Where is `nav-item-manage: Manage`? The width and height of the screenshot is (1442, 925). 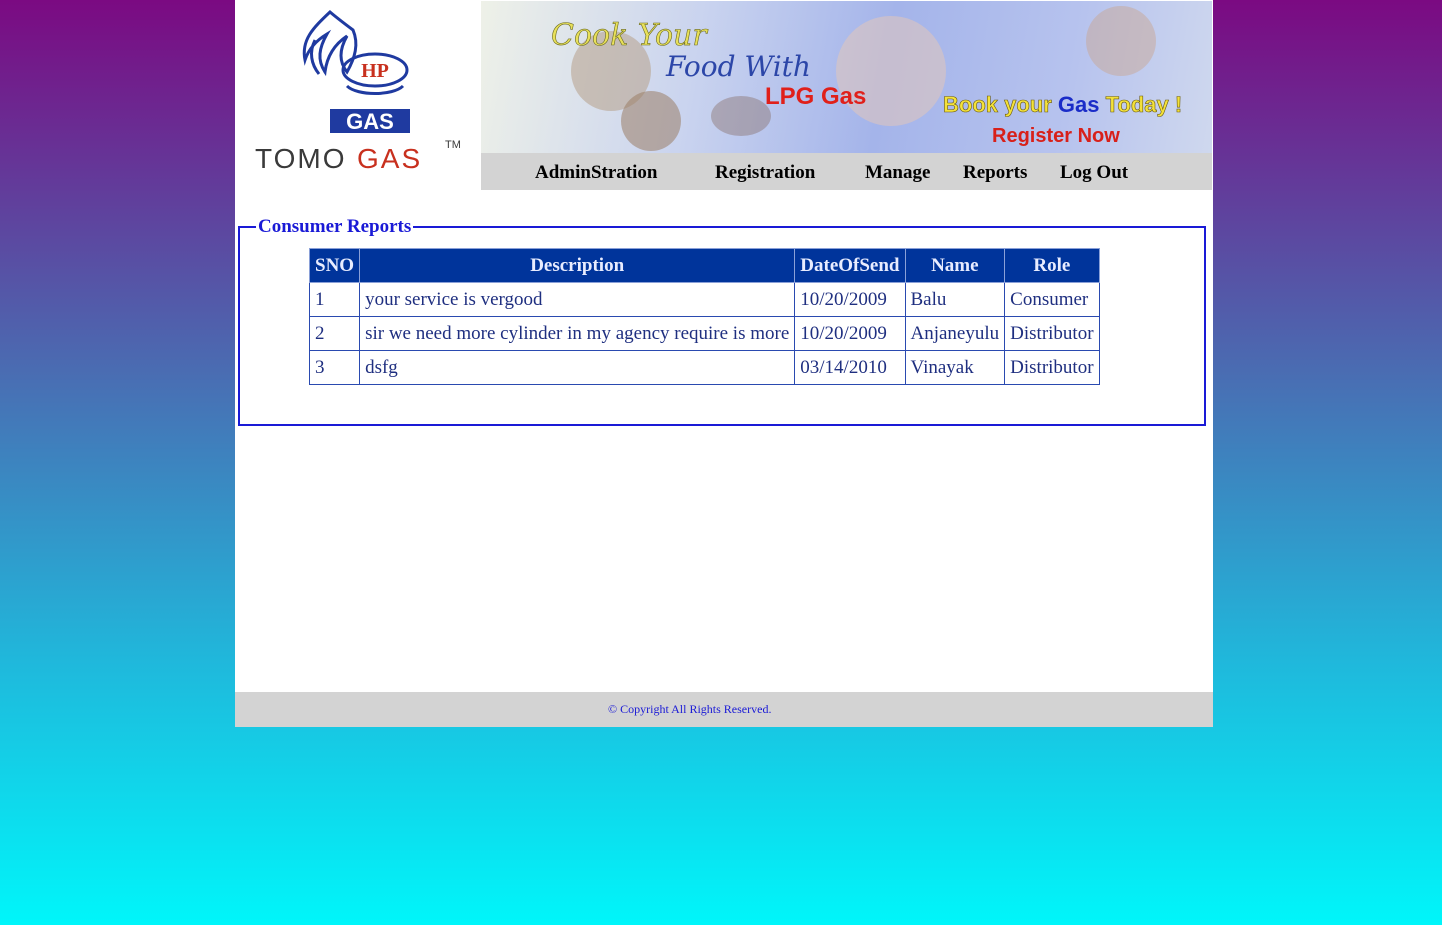
nav-item-manage: Manage is located at coordinates (897, 173).